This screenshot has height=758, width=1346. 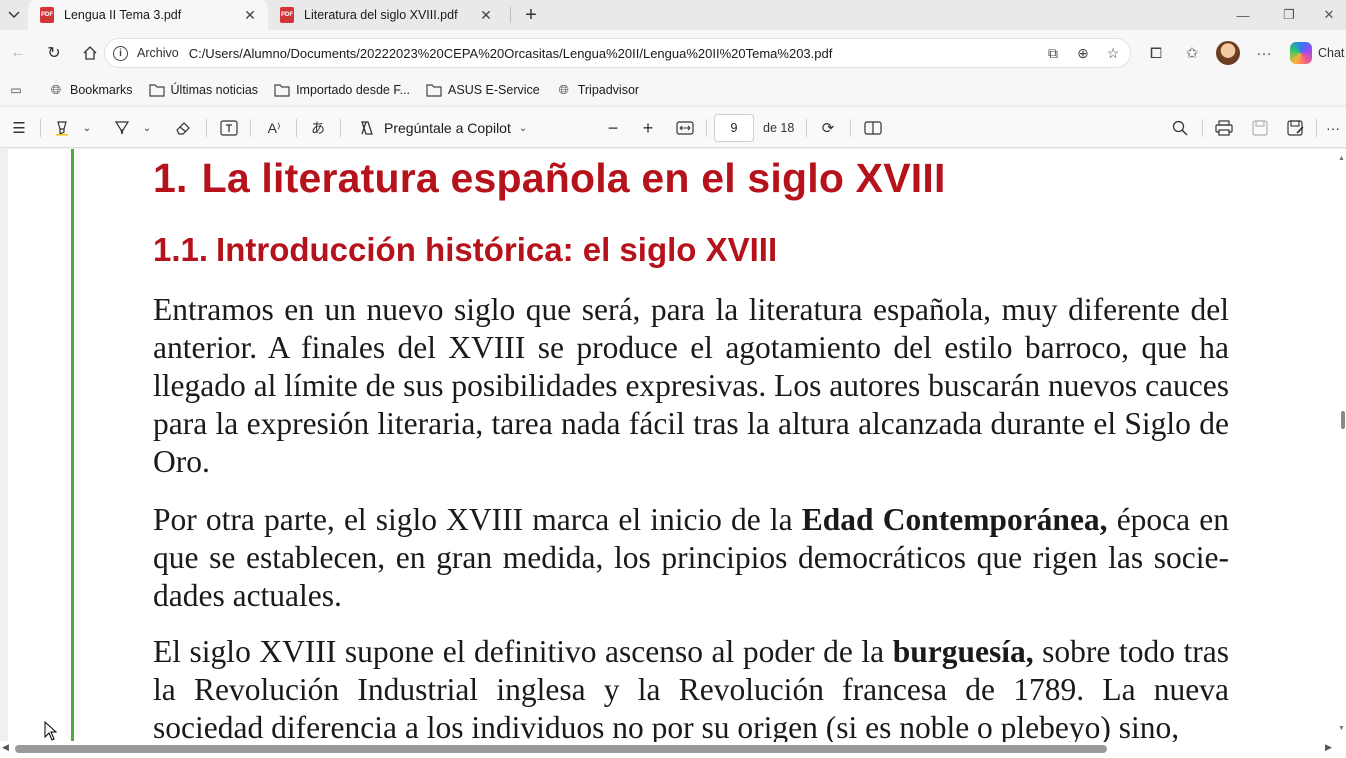 I want to click on favorites-button: ✩, so click(x=1192, y=53).